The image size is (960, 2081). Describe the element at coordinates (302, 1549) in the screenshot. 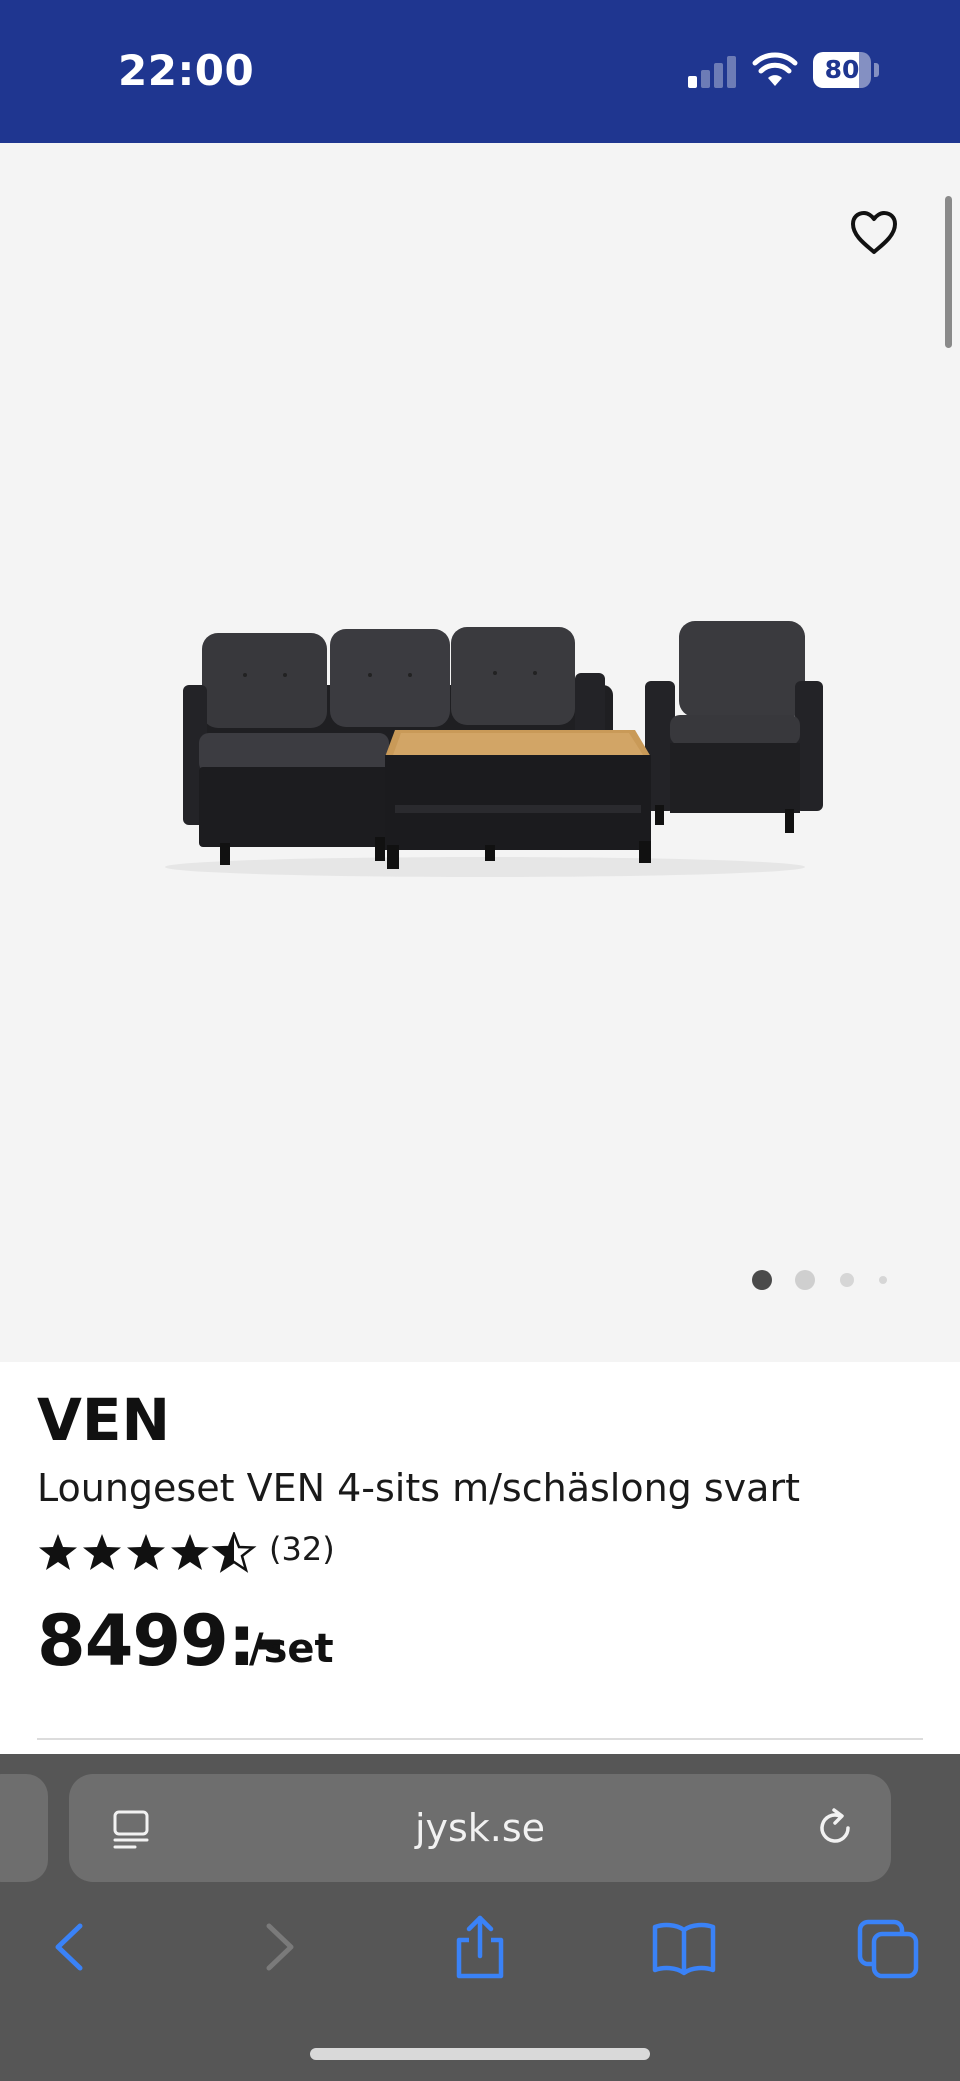

I see `review-count: (32)` at that location.